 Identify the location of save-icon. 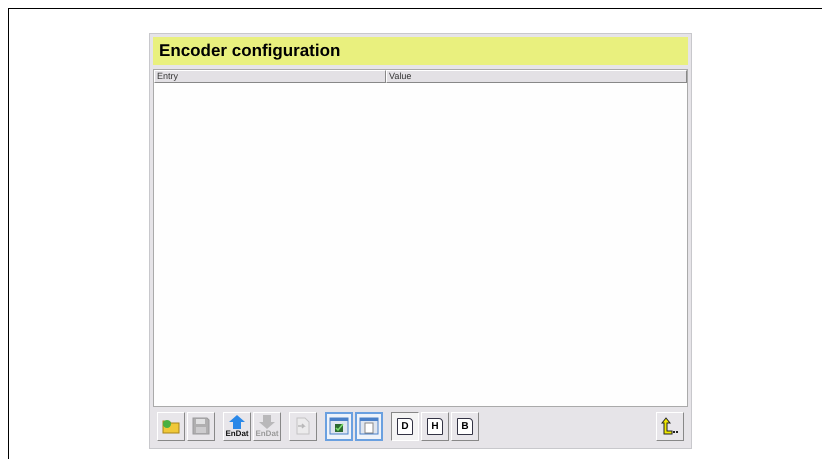
(201, 426).